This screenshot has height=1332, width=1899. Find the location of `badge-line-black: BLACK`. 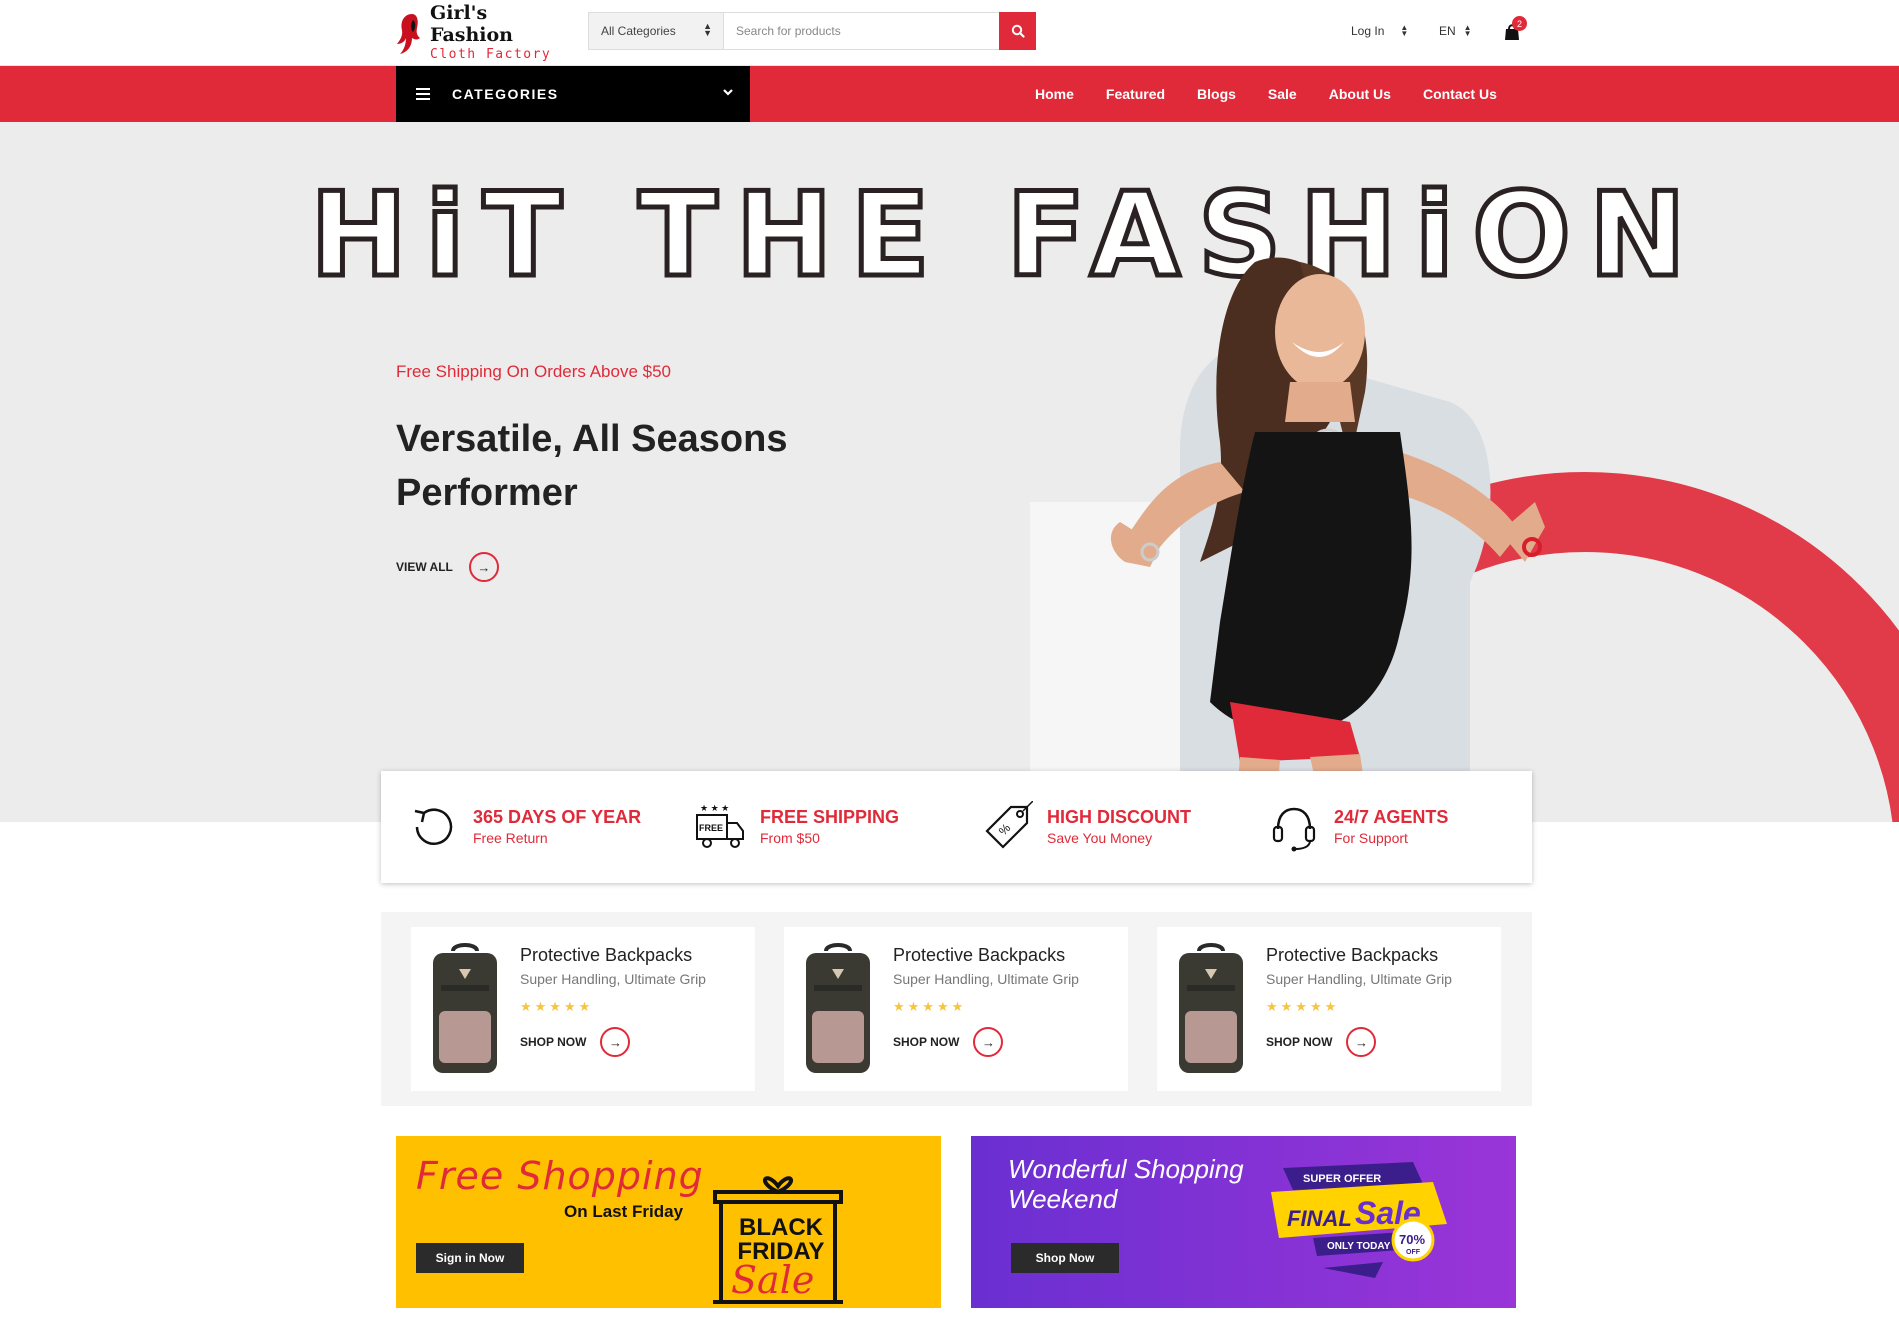

badge-line-black: BLACK is located at coordinates (781, 1227).